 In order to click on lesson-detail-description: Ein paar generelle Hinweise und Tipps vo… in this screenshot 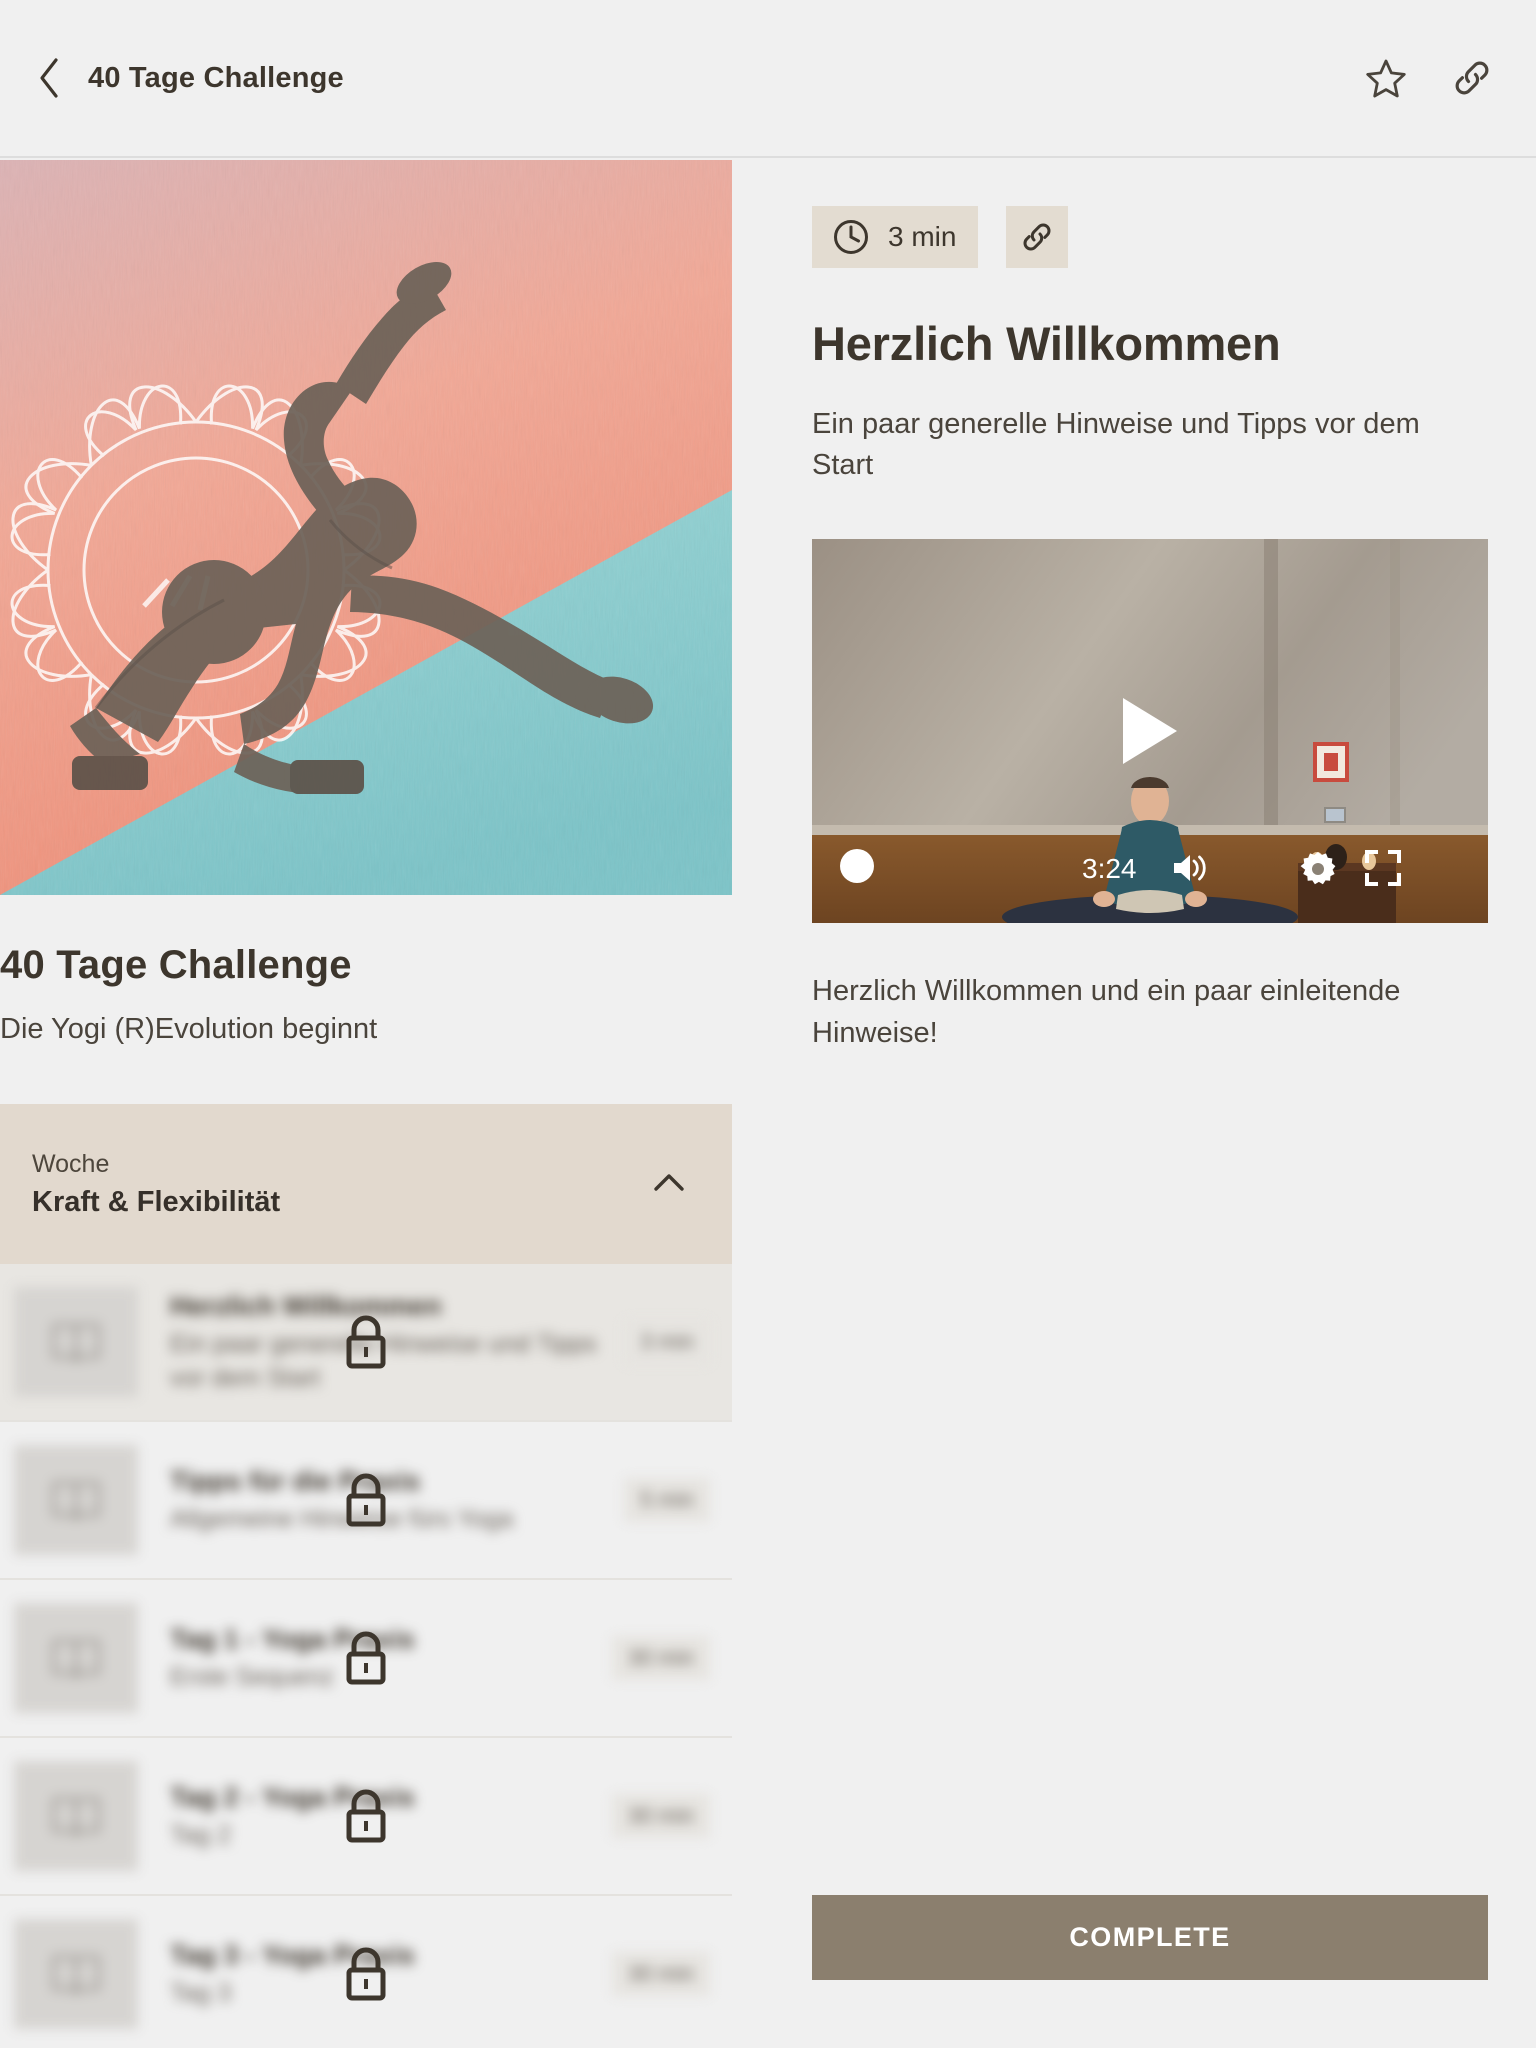, I will do `click(1116, 445)`.